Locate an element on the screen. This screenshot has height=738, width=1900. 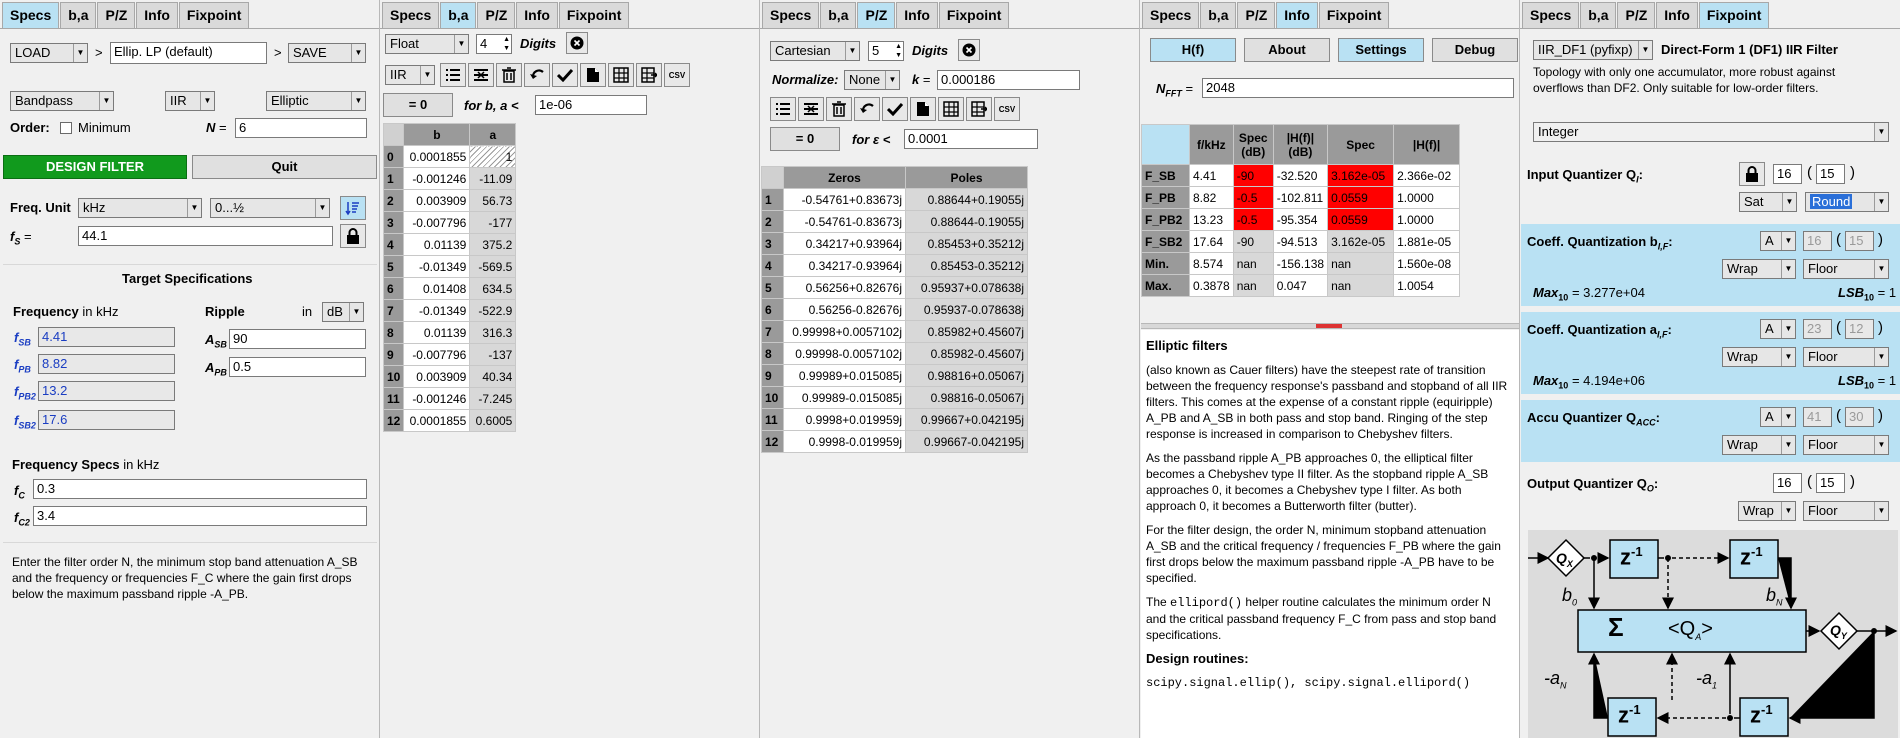
fs-input: 44.1 is located at coordinates (205, 236).